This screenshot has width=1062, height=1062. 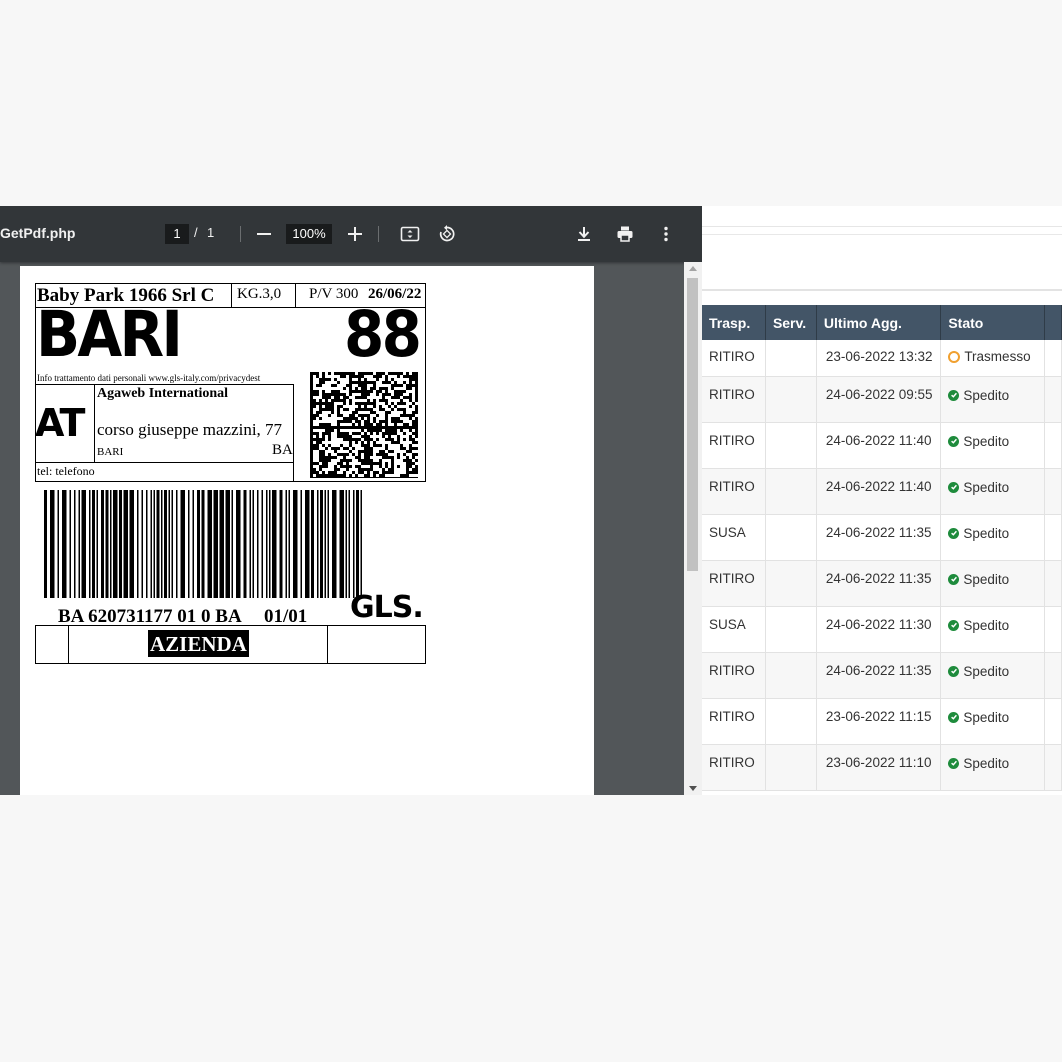 I want to click on col-header-serv: Serv., so click(x=791, y=322).